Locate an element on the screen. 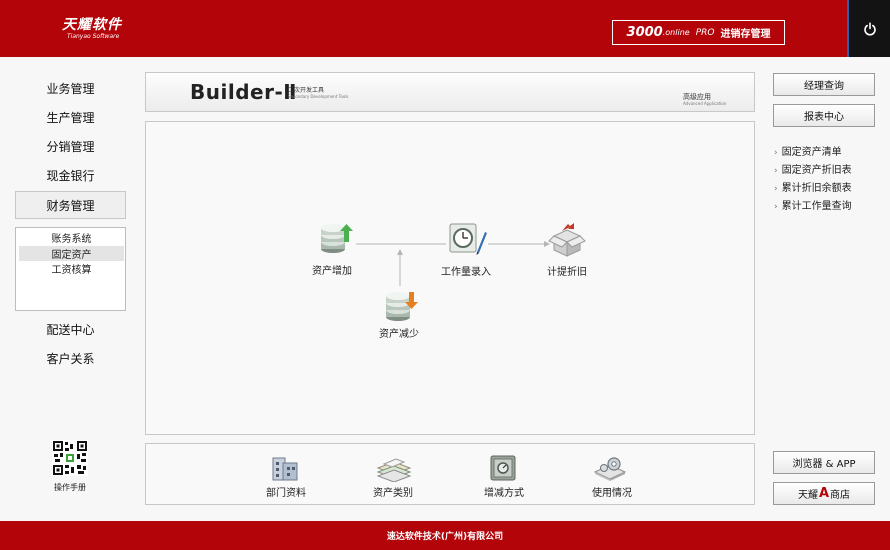 This screenshot has width=890, height=550. submenu-item-accounting: 账务系统 is located at coordinates (71, 237).